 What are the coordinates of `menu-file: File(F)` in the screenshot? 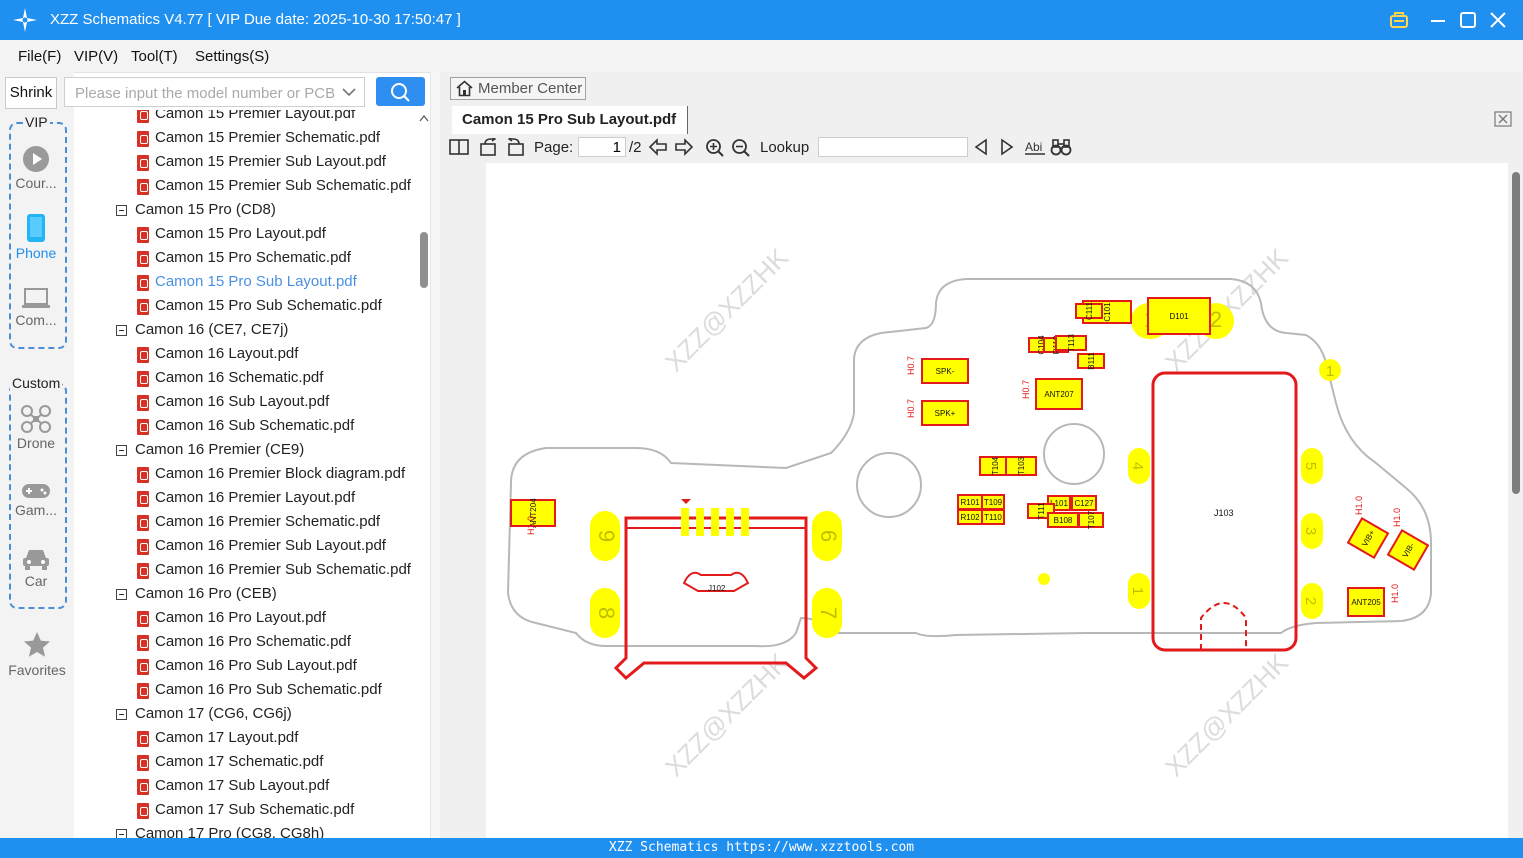 It's located at (39, 56).